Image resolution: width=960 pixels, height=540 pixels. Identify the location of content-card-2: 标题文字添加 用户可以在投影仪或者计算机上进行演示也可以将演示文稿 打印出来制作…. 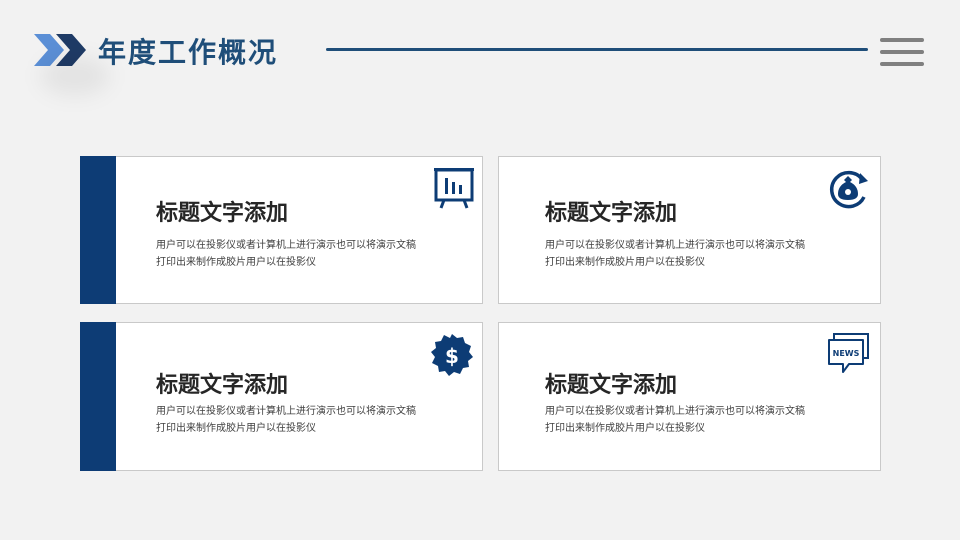
(689, 230).